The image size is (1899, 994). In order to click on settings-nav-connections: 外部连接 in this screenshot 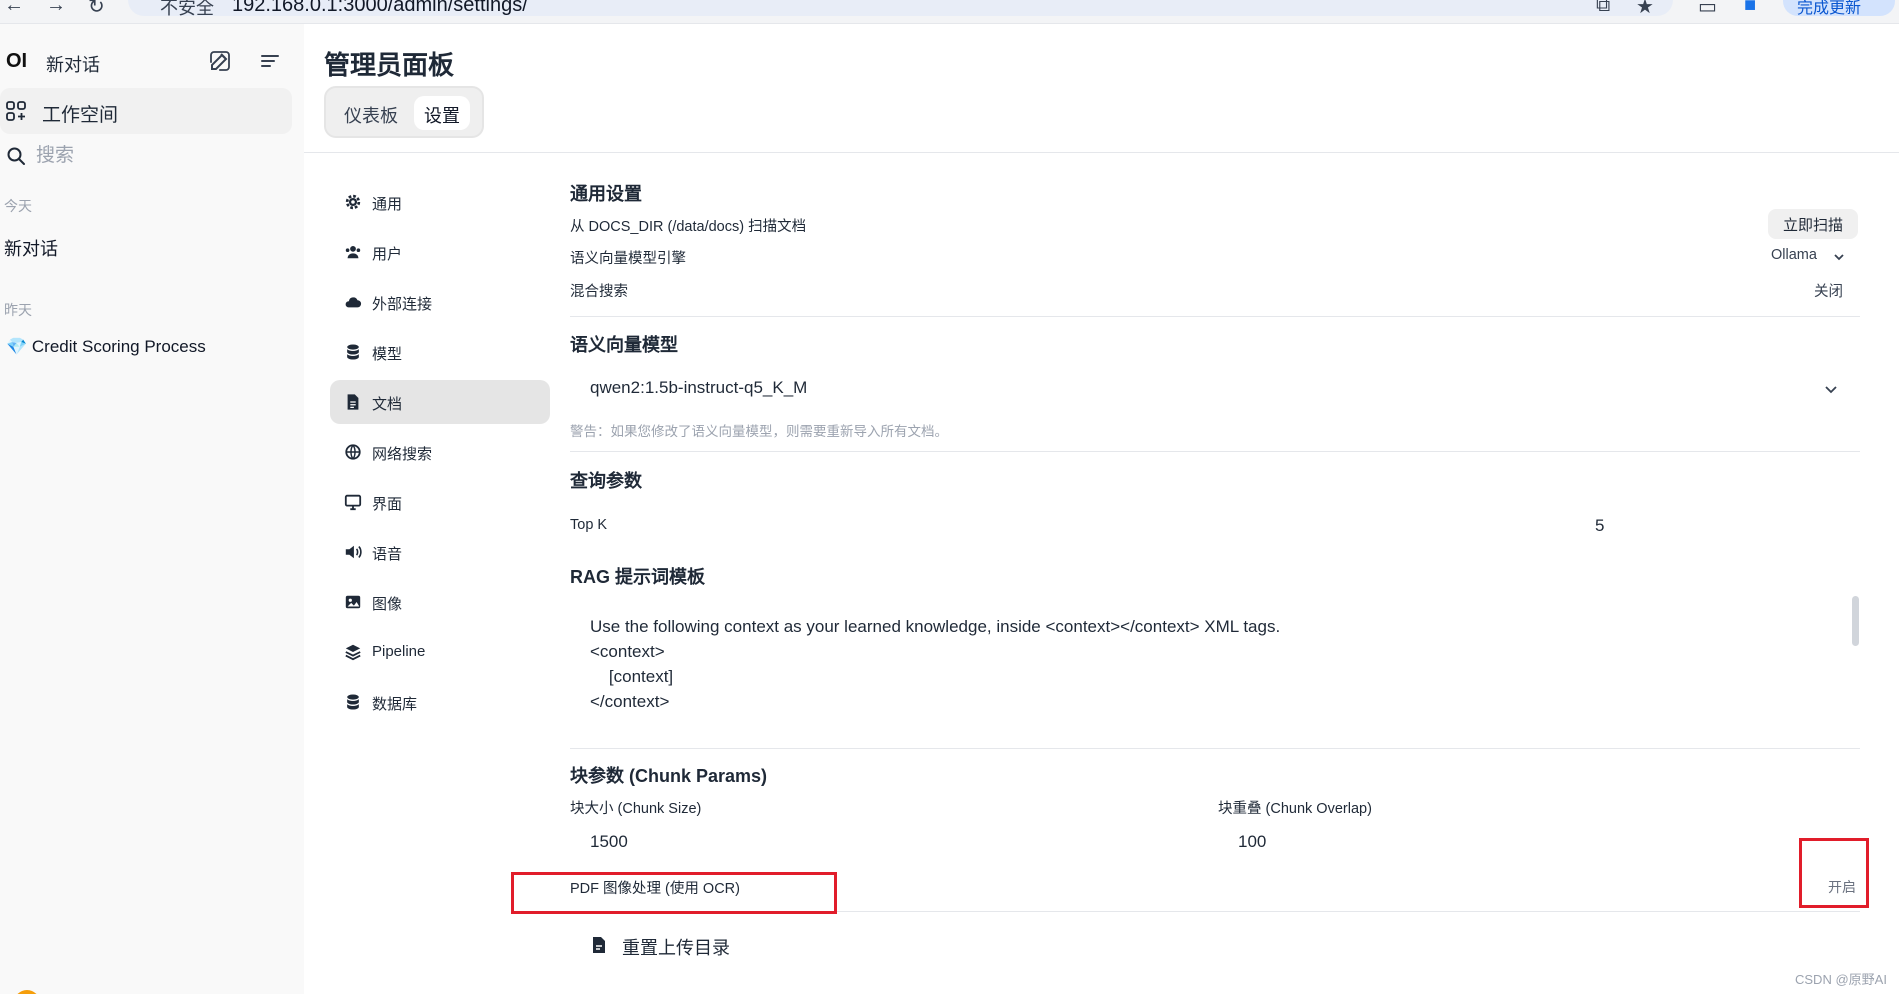, I will do `click(440, 302)`.